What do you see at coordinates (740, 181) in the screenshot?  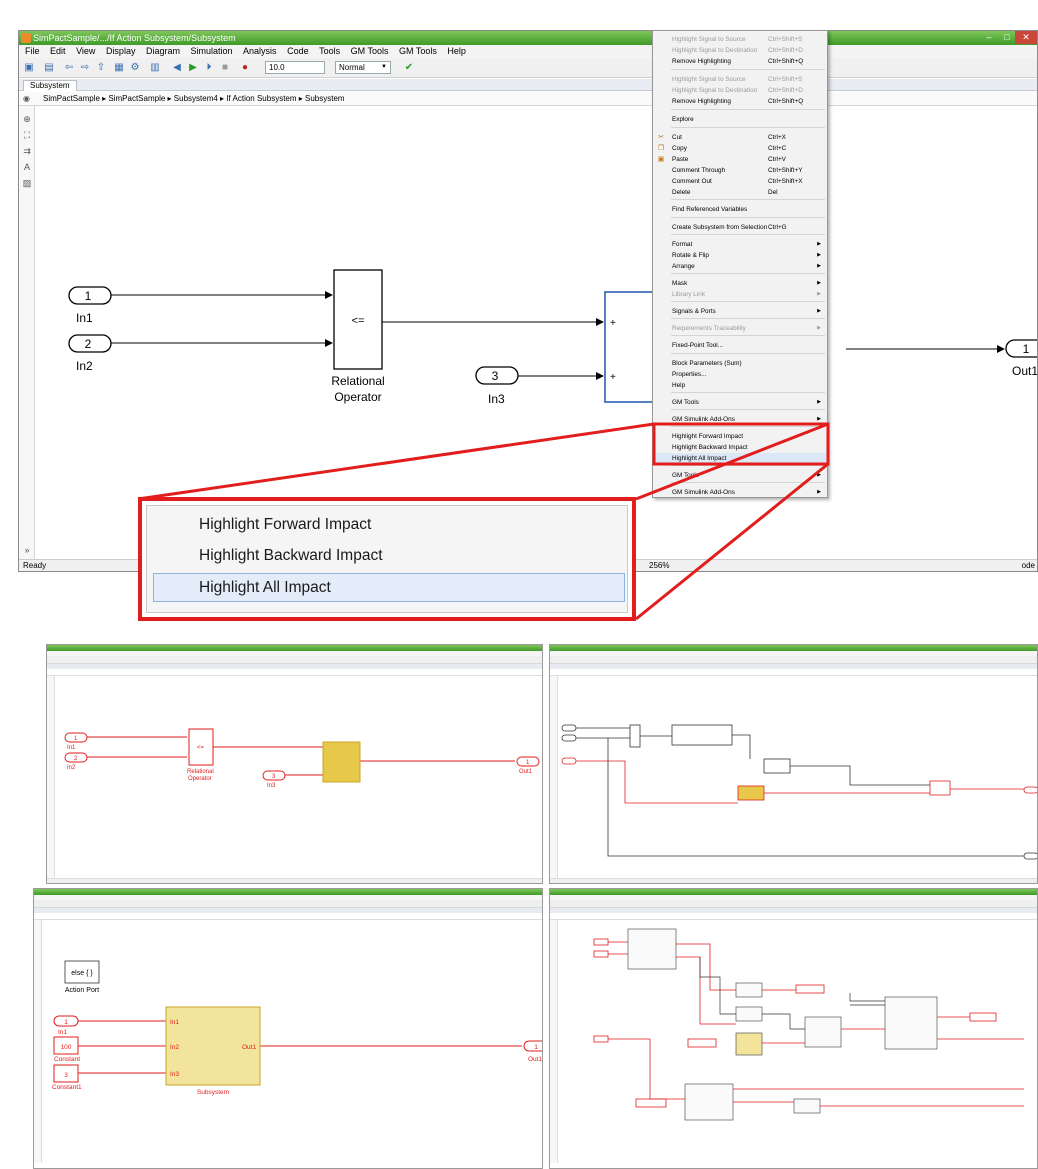 I see `menu-item-comment-out: Comment Out Ctrl+Shift+X` at bounding box center [740, 181].